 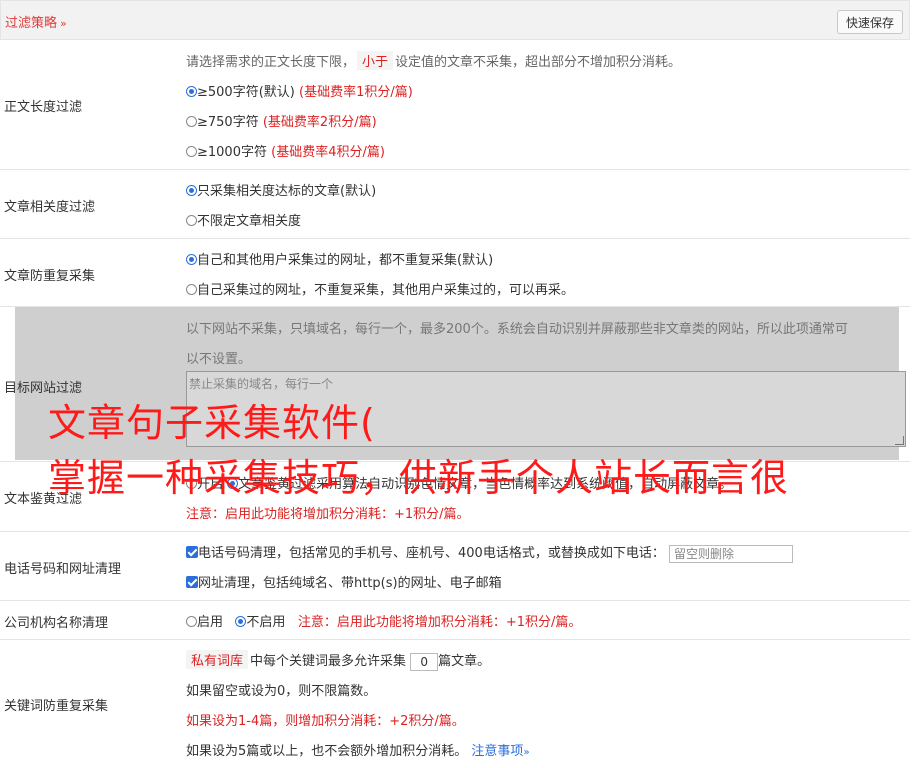 I want to click on keyword-dedupe-line3: 如果设为1-4篇，则增加积分消耗：+2积分/篇。, so click(x=325, y=721).